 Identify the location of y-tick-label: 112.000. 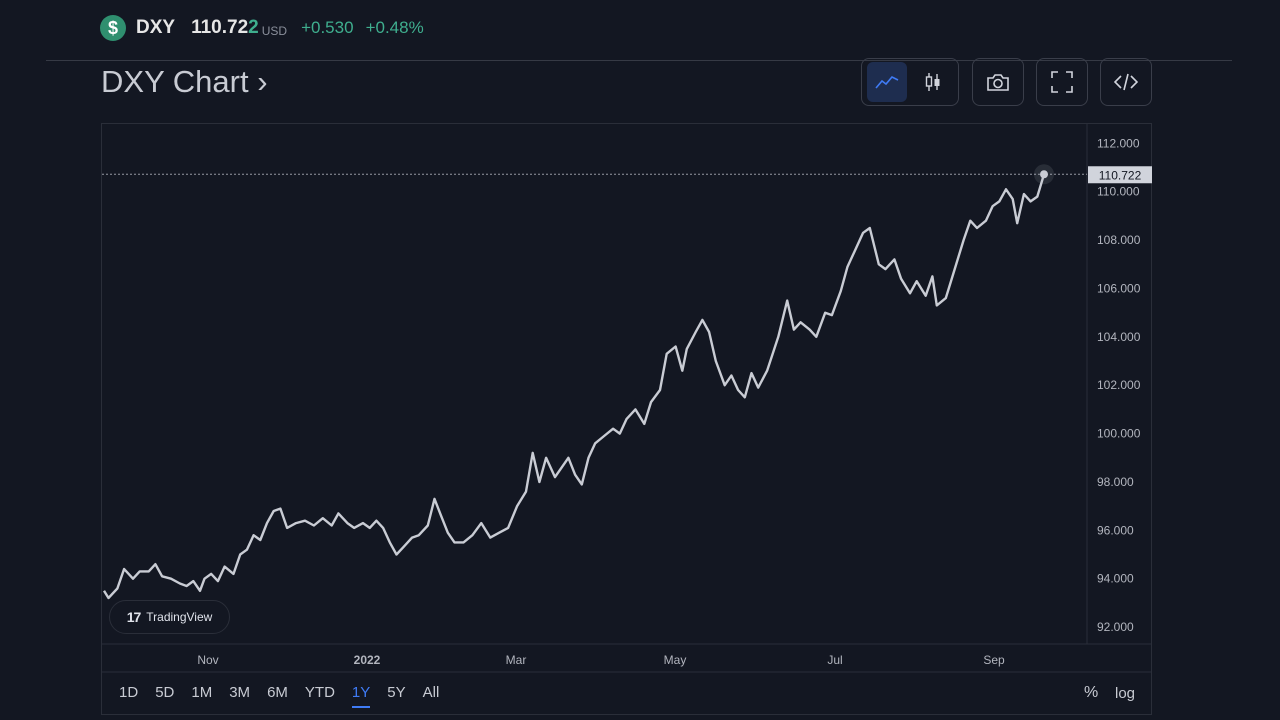
(1118, 143).